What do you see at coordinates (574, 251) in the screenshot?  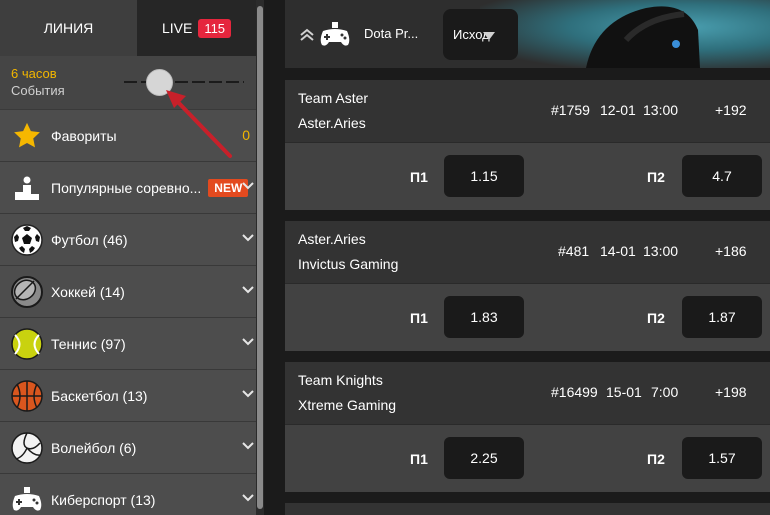 I see `match-number: #481` at bounding box center [574, 251].